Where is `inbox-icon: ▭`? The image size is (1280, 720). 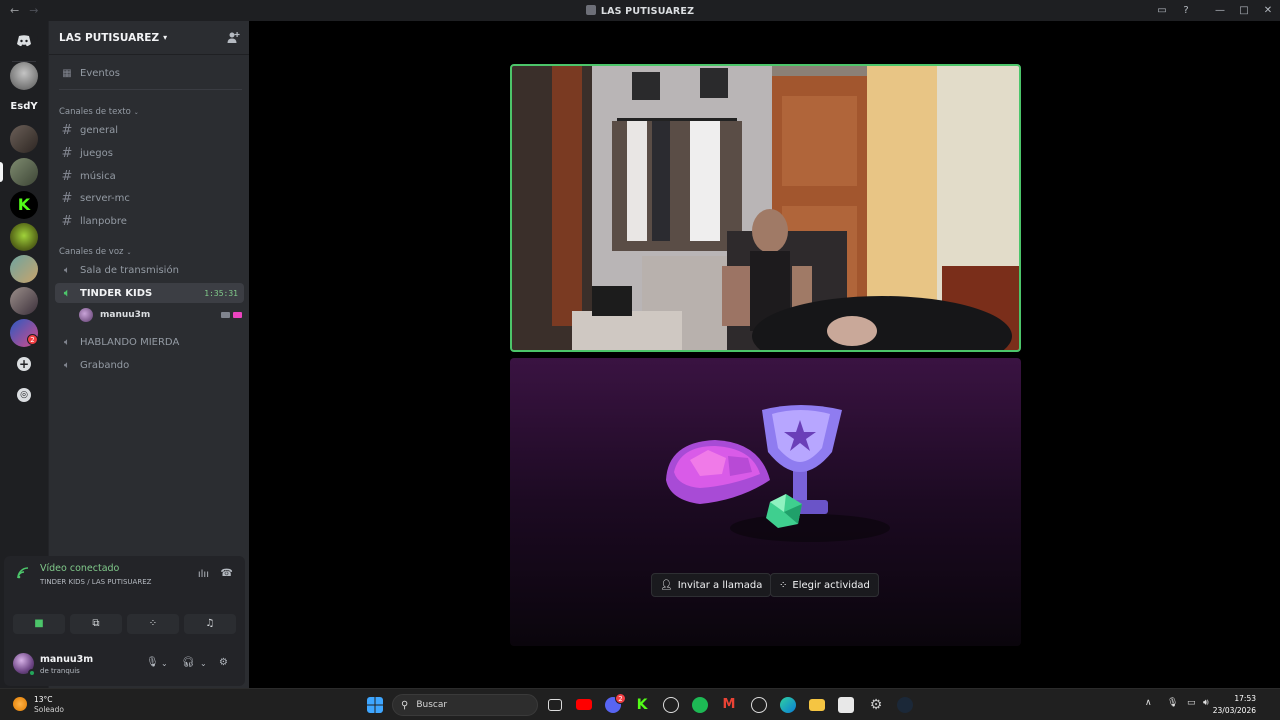 inbox-icon: ▭ is located at coordinates (1162, 10).